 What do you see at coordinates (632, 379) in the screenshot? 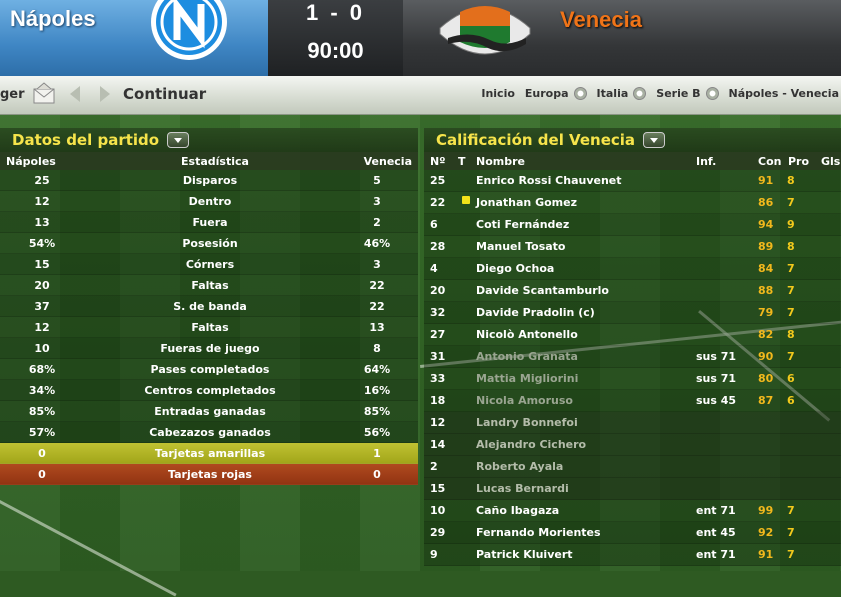
I see `player-row: 33 Mattia Migliorini sus 71 80 6` at bounding box center [632, 379].